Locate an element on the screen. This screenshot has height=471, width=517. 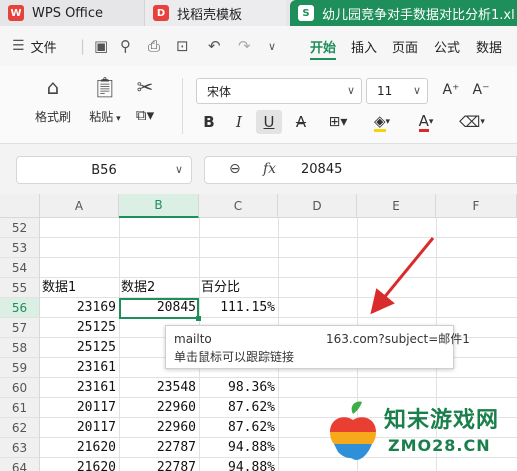
ribbon-tab-formula: 公式 is located at coordinates (447, 46).